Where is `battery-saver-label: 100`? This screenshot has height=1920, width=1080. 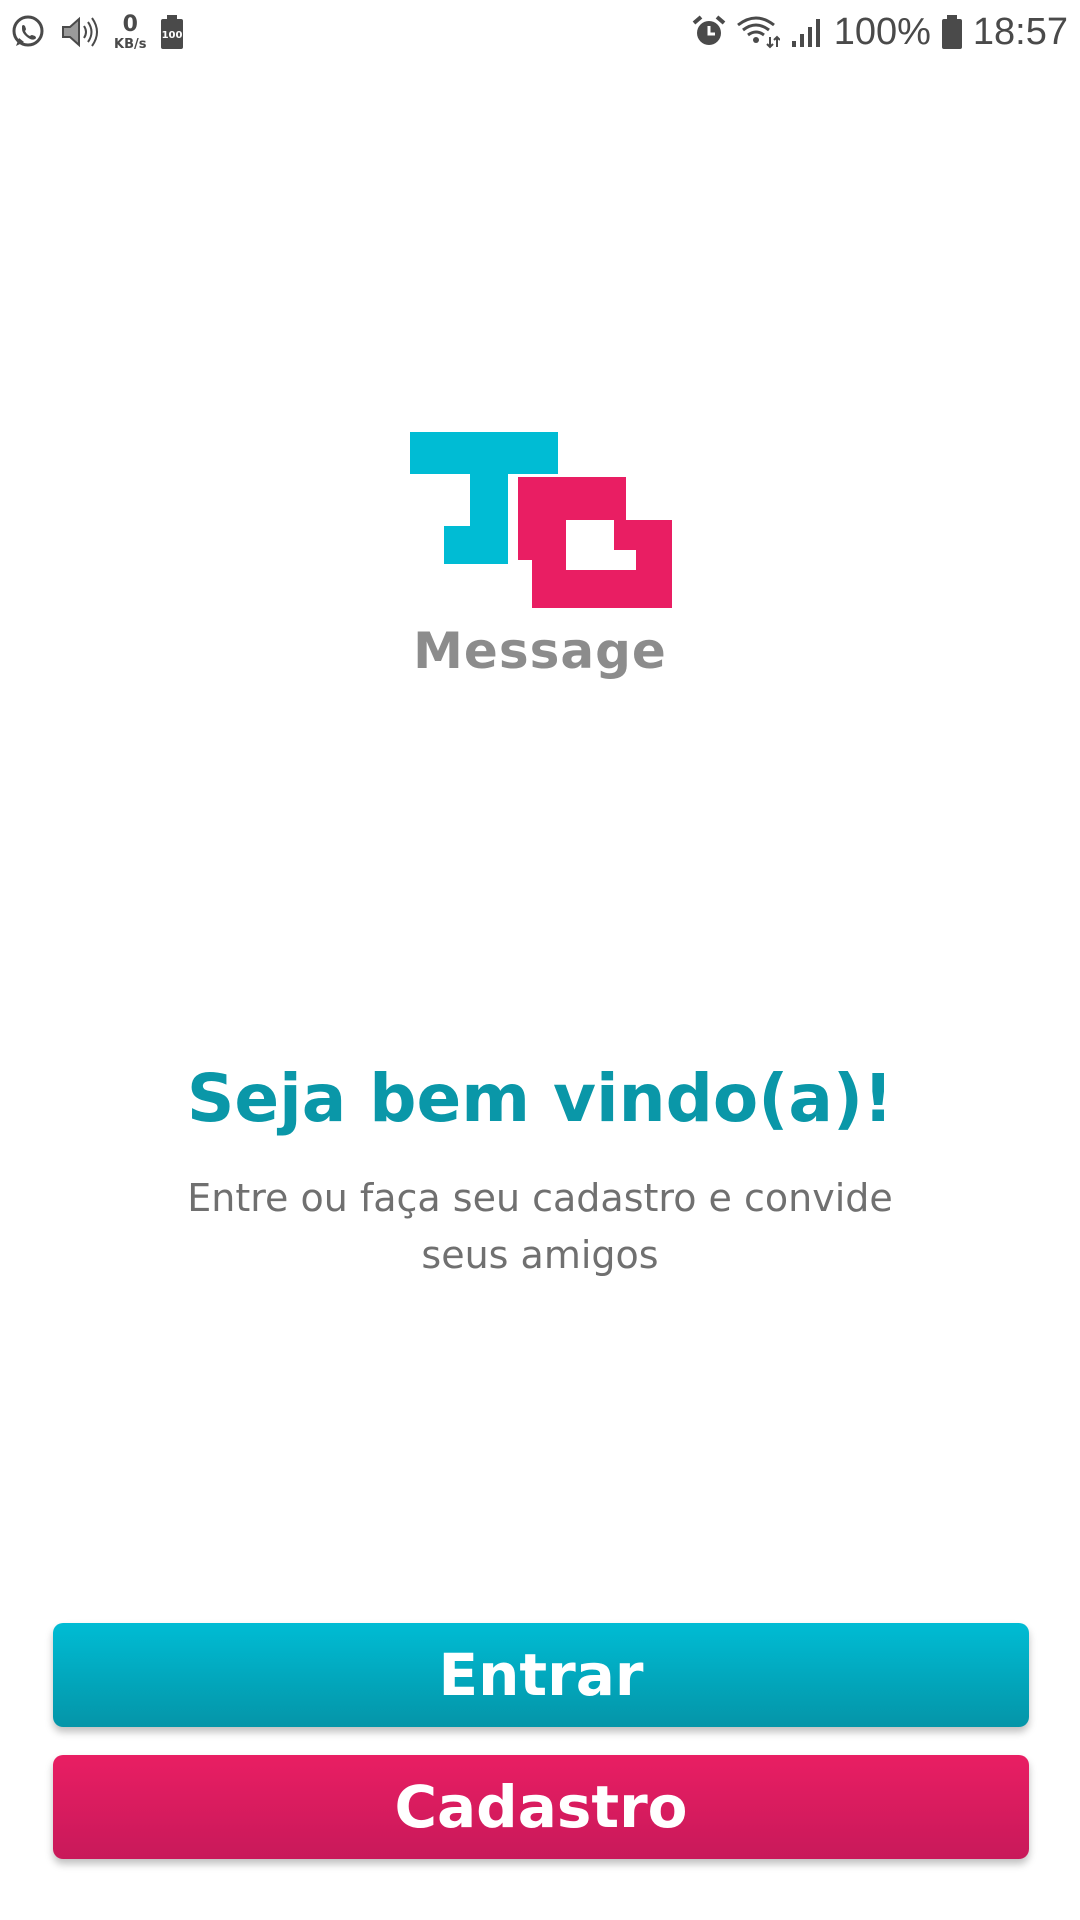 battery-saver-label: 100 is located at coordinates (172, 35).